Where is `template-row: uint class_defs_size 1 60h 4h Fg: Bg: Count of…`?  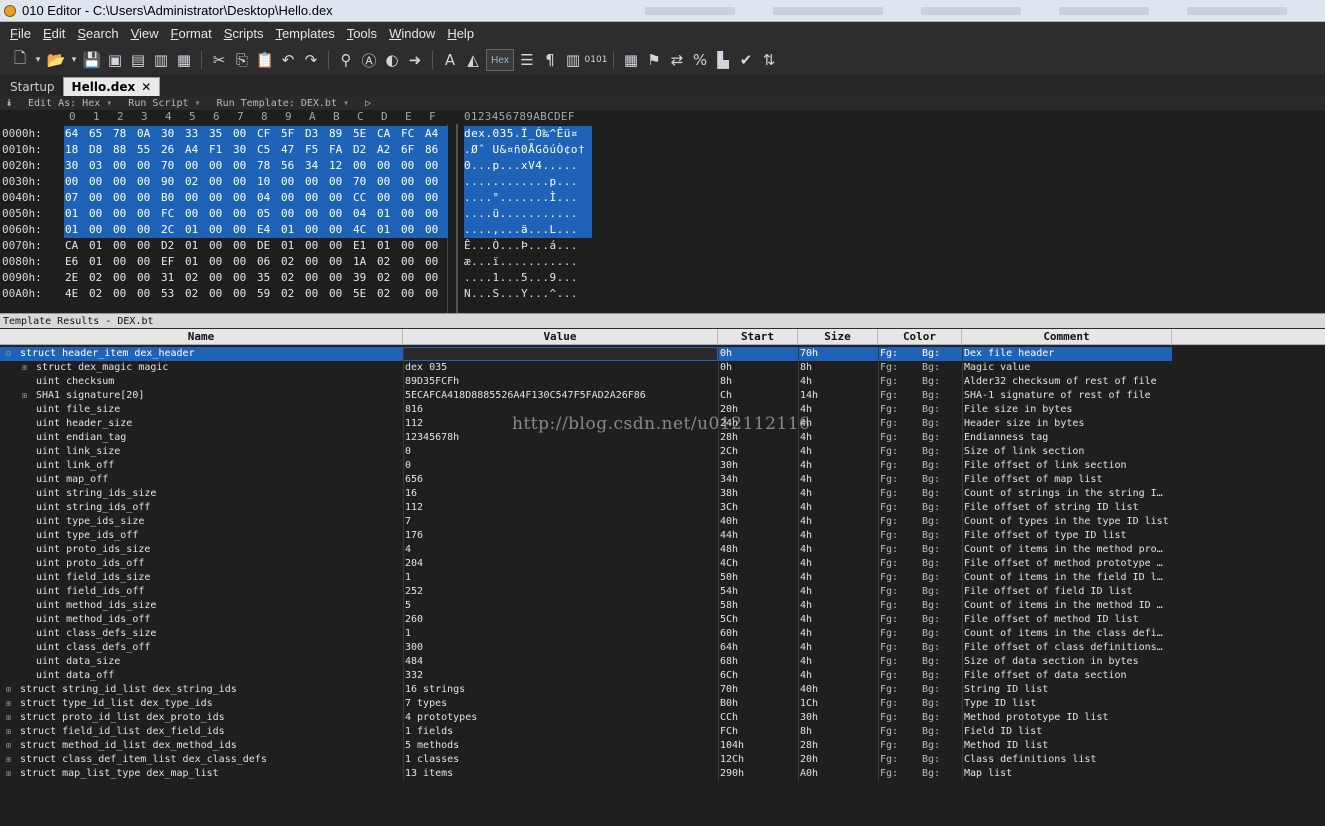 template-row: uint class_defs_size 1 60h 4h Fg: Bg: Count of… is located at coordinates (586, 634).